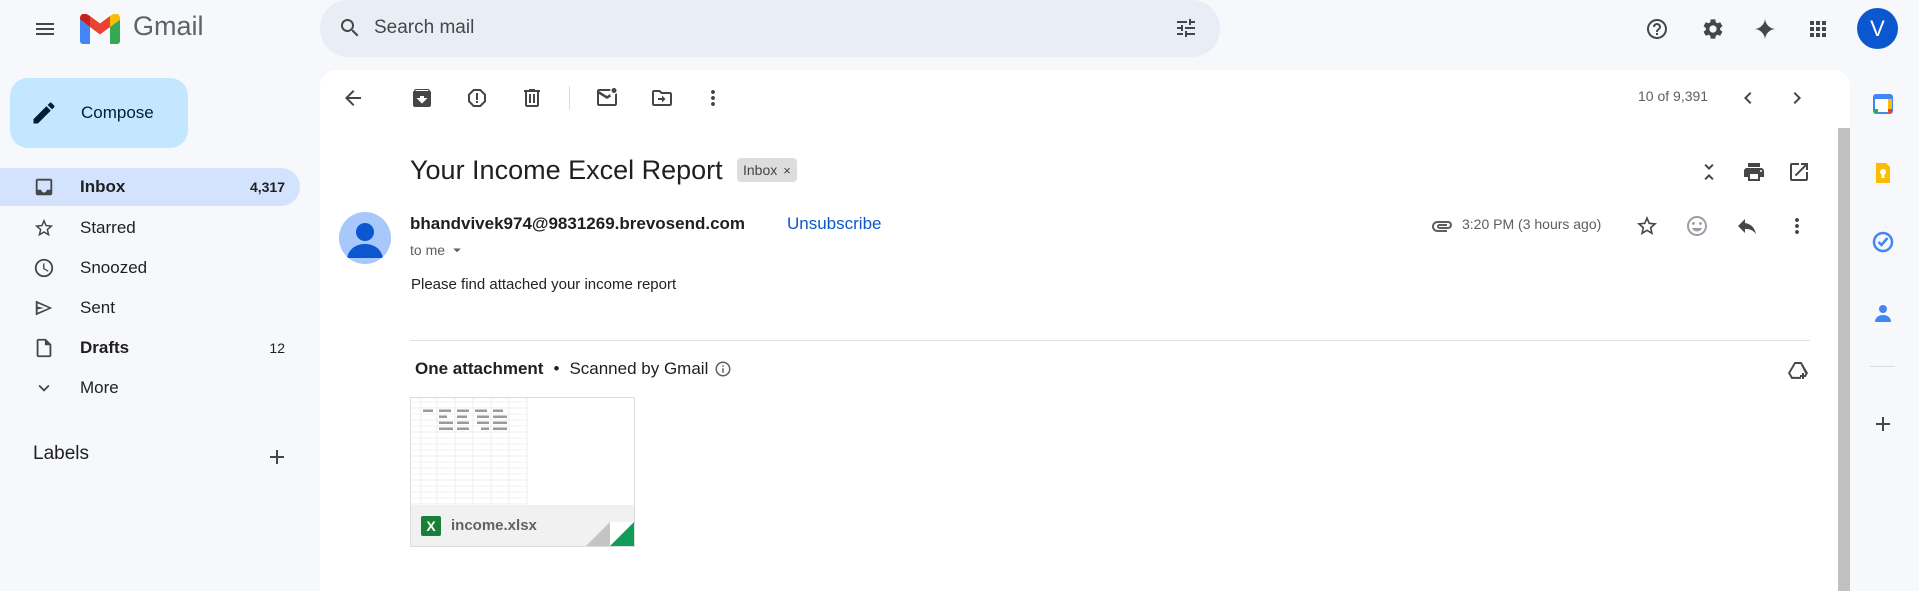  I want to click on attachment-card: X income.xlsx, so click(522, 472).